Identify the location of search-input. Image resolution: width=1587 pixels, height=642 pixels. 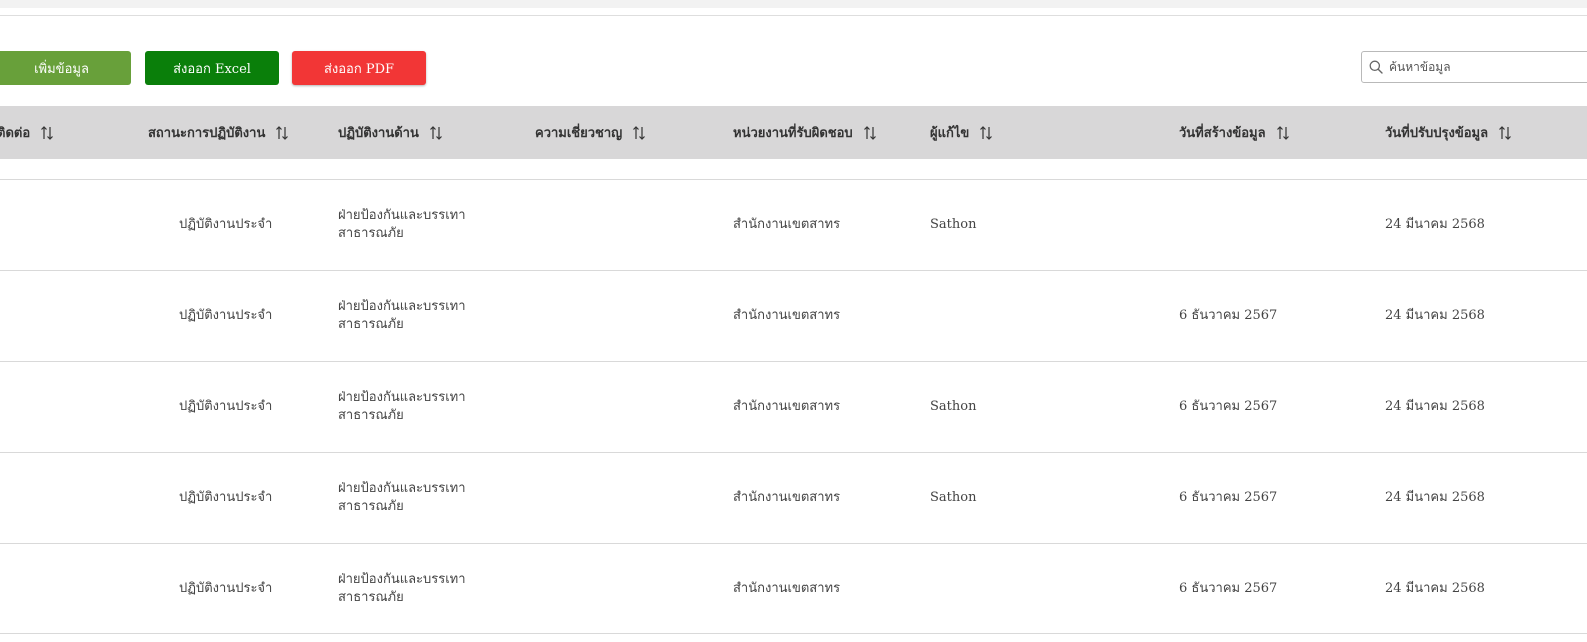
(1488, 67).